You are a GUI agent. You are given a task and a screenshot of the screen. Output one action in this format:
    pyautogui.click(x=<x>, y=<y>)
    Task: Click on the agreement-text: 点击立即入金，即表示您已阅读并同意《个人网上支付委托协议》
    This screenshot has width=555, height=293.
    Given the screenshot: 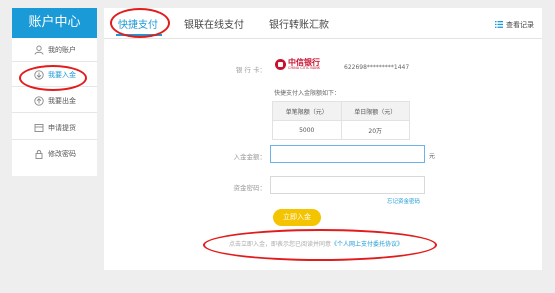 What is the action you would take?
    pyautogui.click(x=316, y=243)
    